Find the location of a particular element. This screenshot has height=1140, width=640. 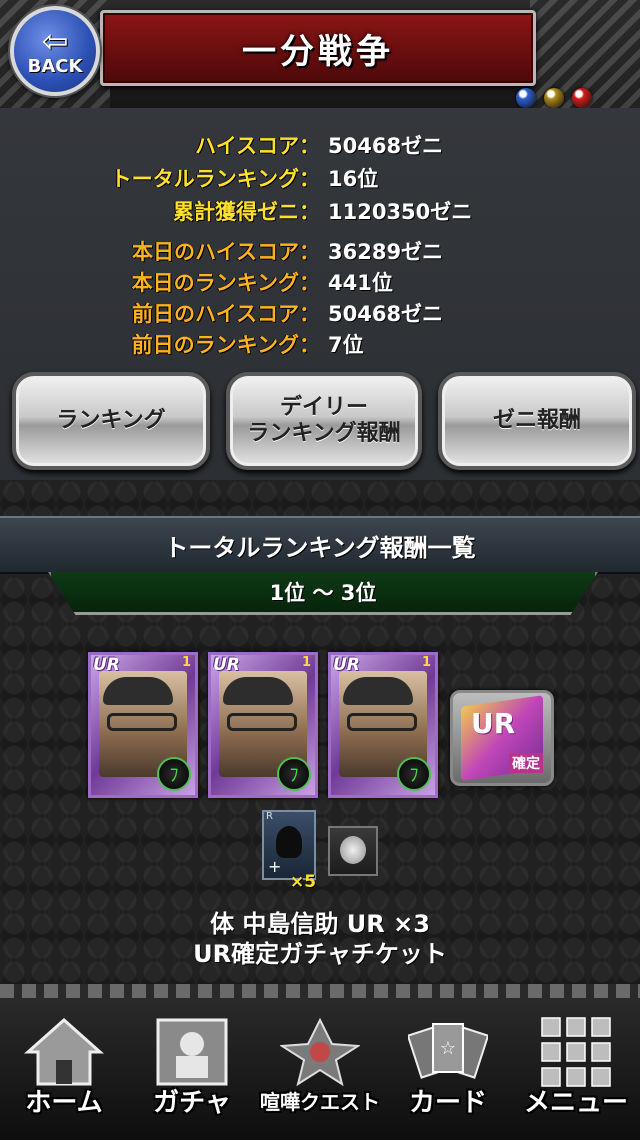

back-button: ⇦ BACK is located at coordinates (55, 51).